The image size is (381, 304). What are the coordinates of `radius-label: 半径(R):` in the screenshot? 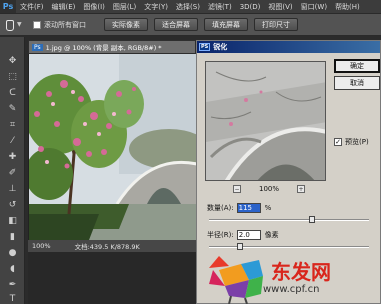 It's located at (220, 235).